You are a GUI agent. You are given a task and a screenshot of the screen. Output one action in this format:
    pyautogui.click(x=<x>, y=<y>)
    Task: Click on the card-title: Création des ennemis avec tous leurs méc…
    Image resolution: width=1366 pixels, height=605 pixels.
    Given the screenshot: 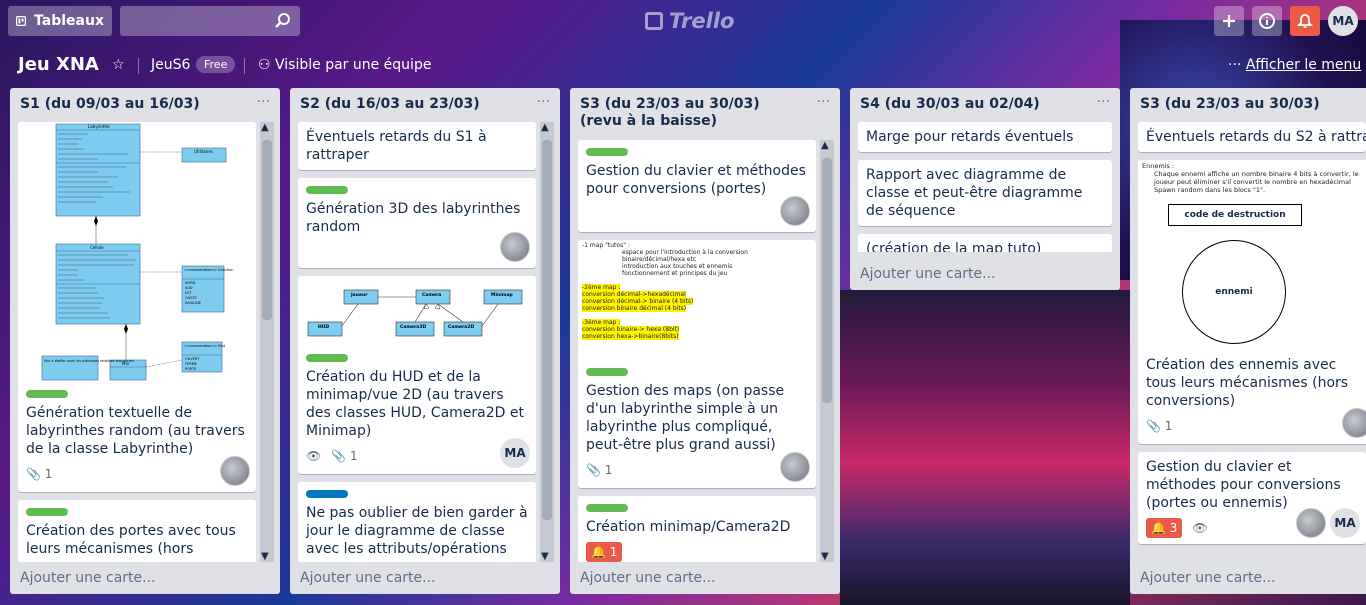 What is the action you would take?
    pyautogui.click(x=1247, y=383)
    